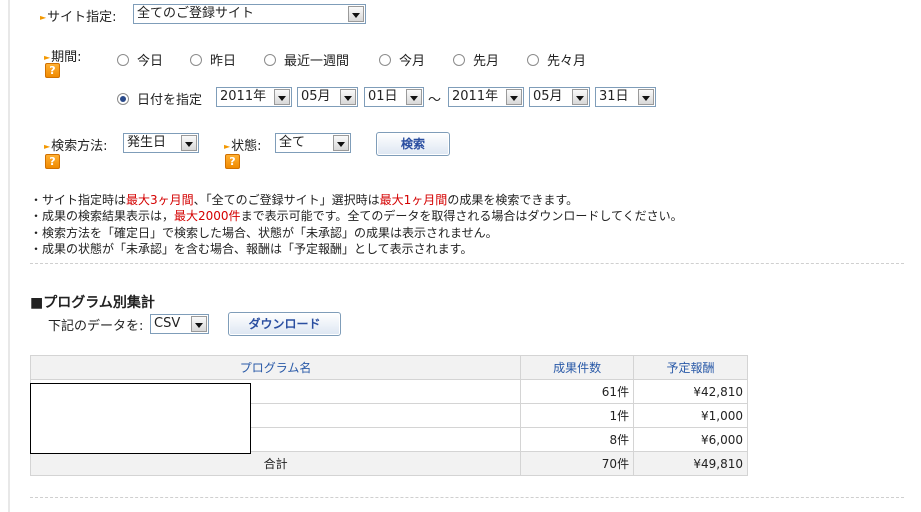 The image size is (921, 512). I want to click on header-program-name: プログラム名, so click(275, 367).